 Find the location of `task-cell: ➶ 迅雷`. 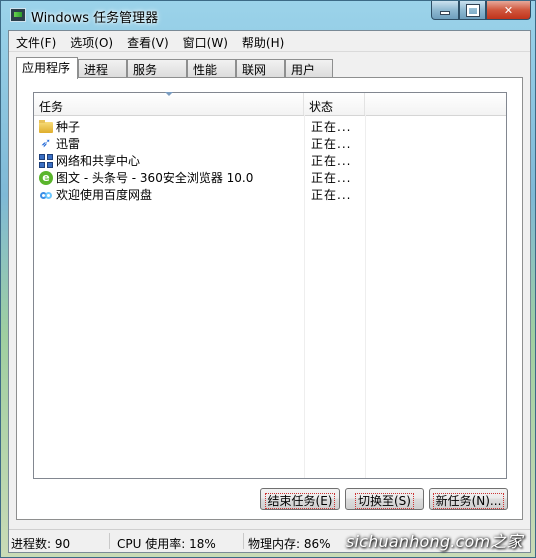

task-cell: ➶ 迅雷 is located at coordinates (170, 143).